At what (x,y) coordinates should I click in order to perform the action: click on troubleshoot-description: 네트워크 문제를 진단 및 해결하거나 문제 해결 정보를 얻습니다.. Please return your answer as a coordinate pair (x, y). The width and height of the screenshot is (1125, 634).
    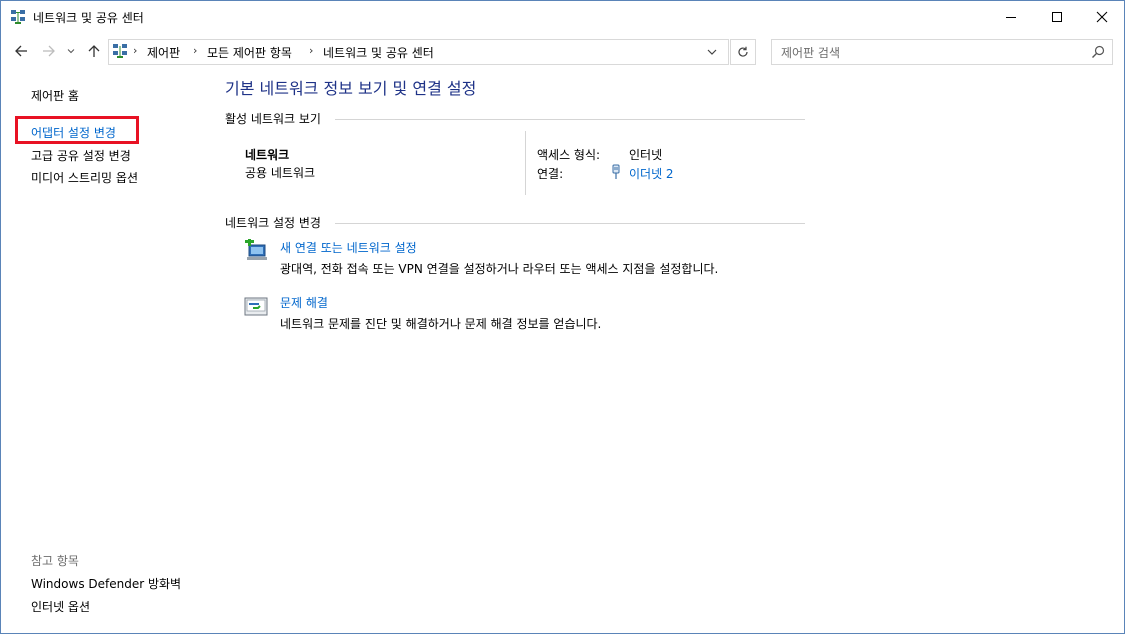
    Looking at the image, I should click on (441, 324).